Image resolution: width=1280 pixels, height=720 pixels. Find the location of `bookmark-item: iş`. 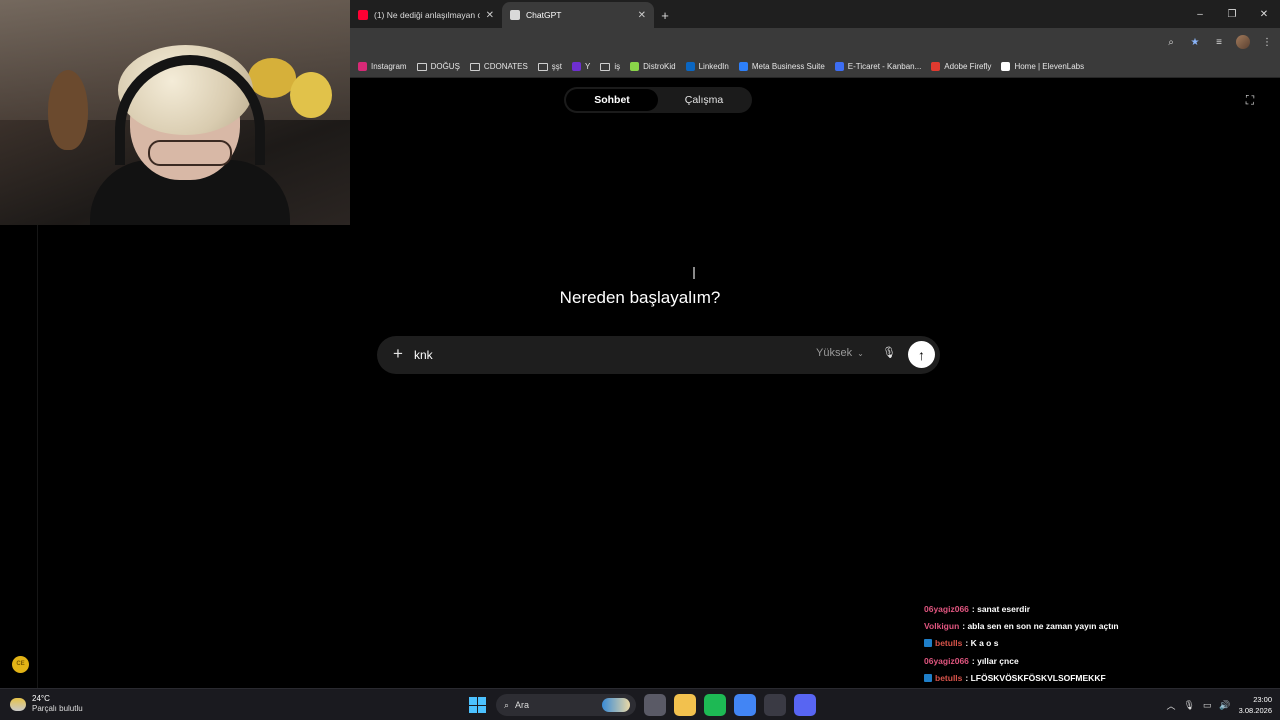

bookmark-item: iş is located at coordinates (610, 66).